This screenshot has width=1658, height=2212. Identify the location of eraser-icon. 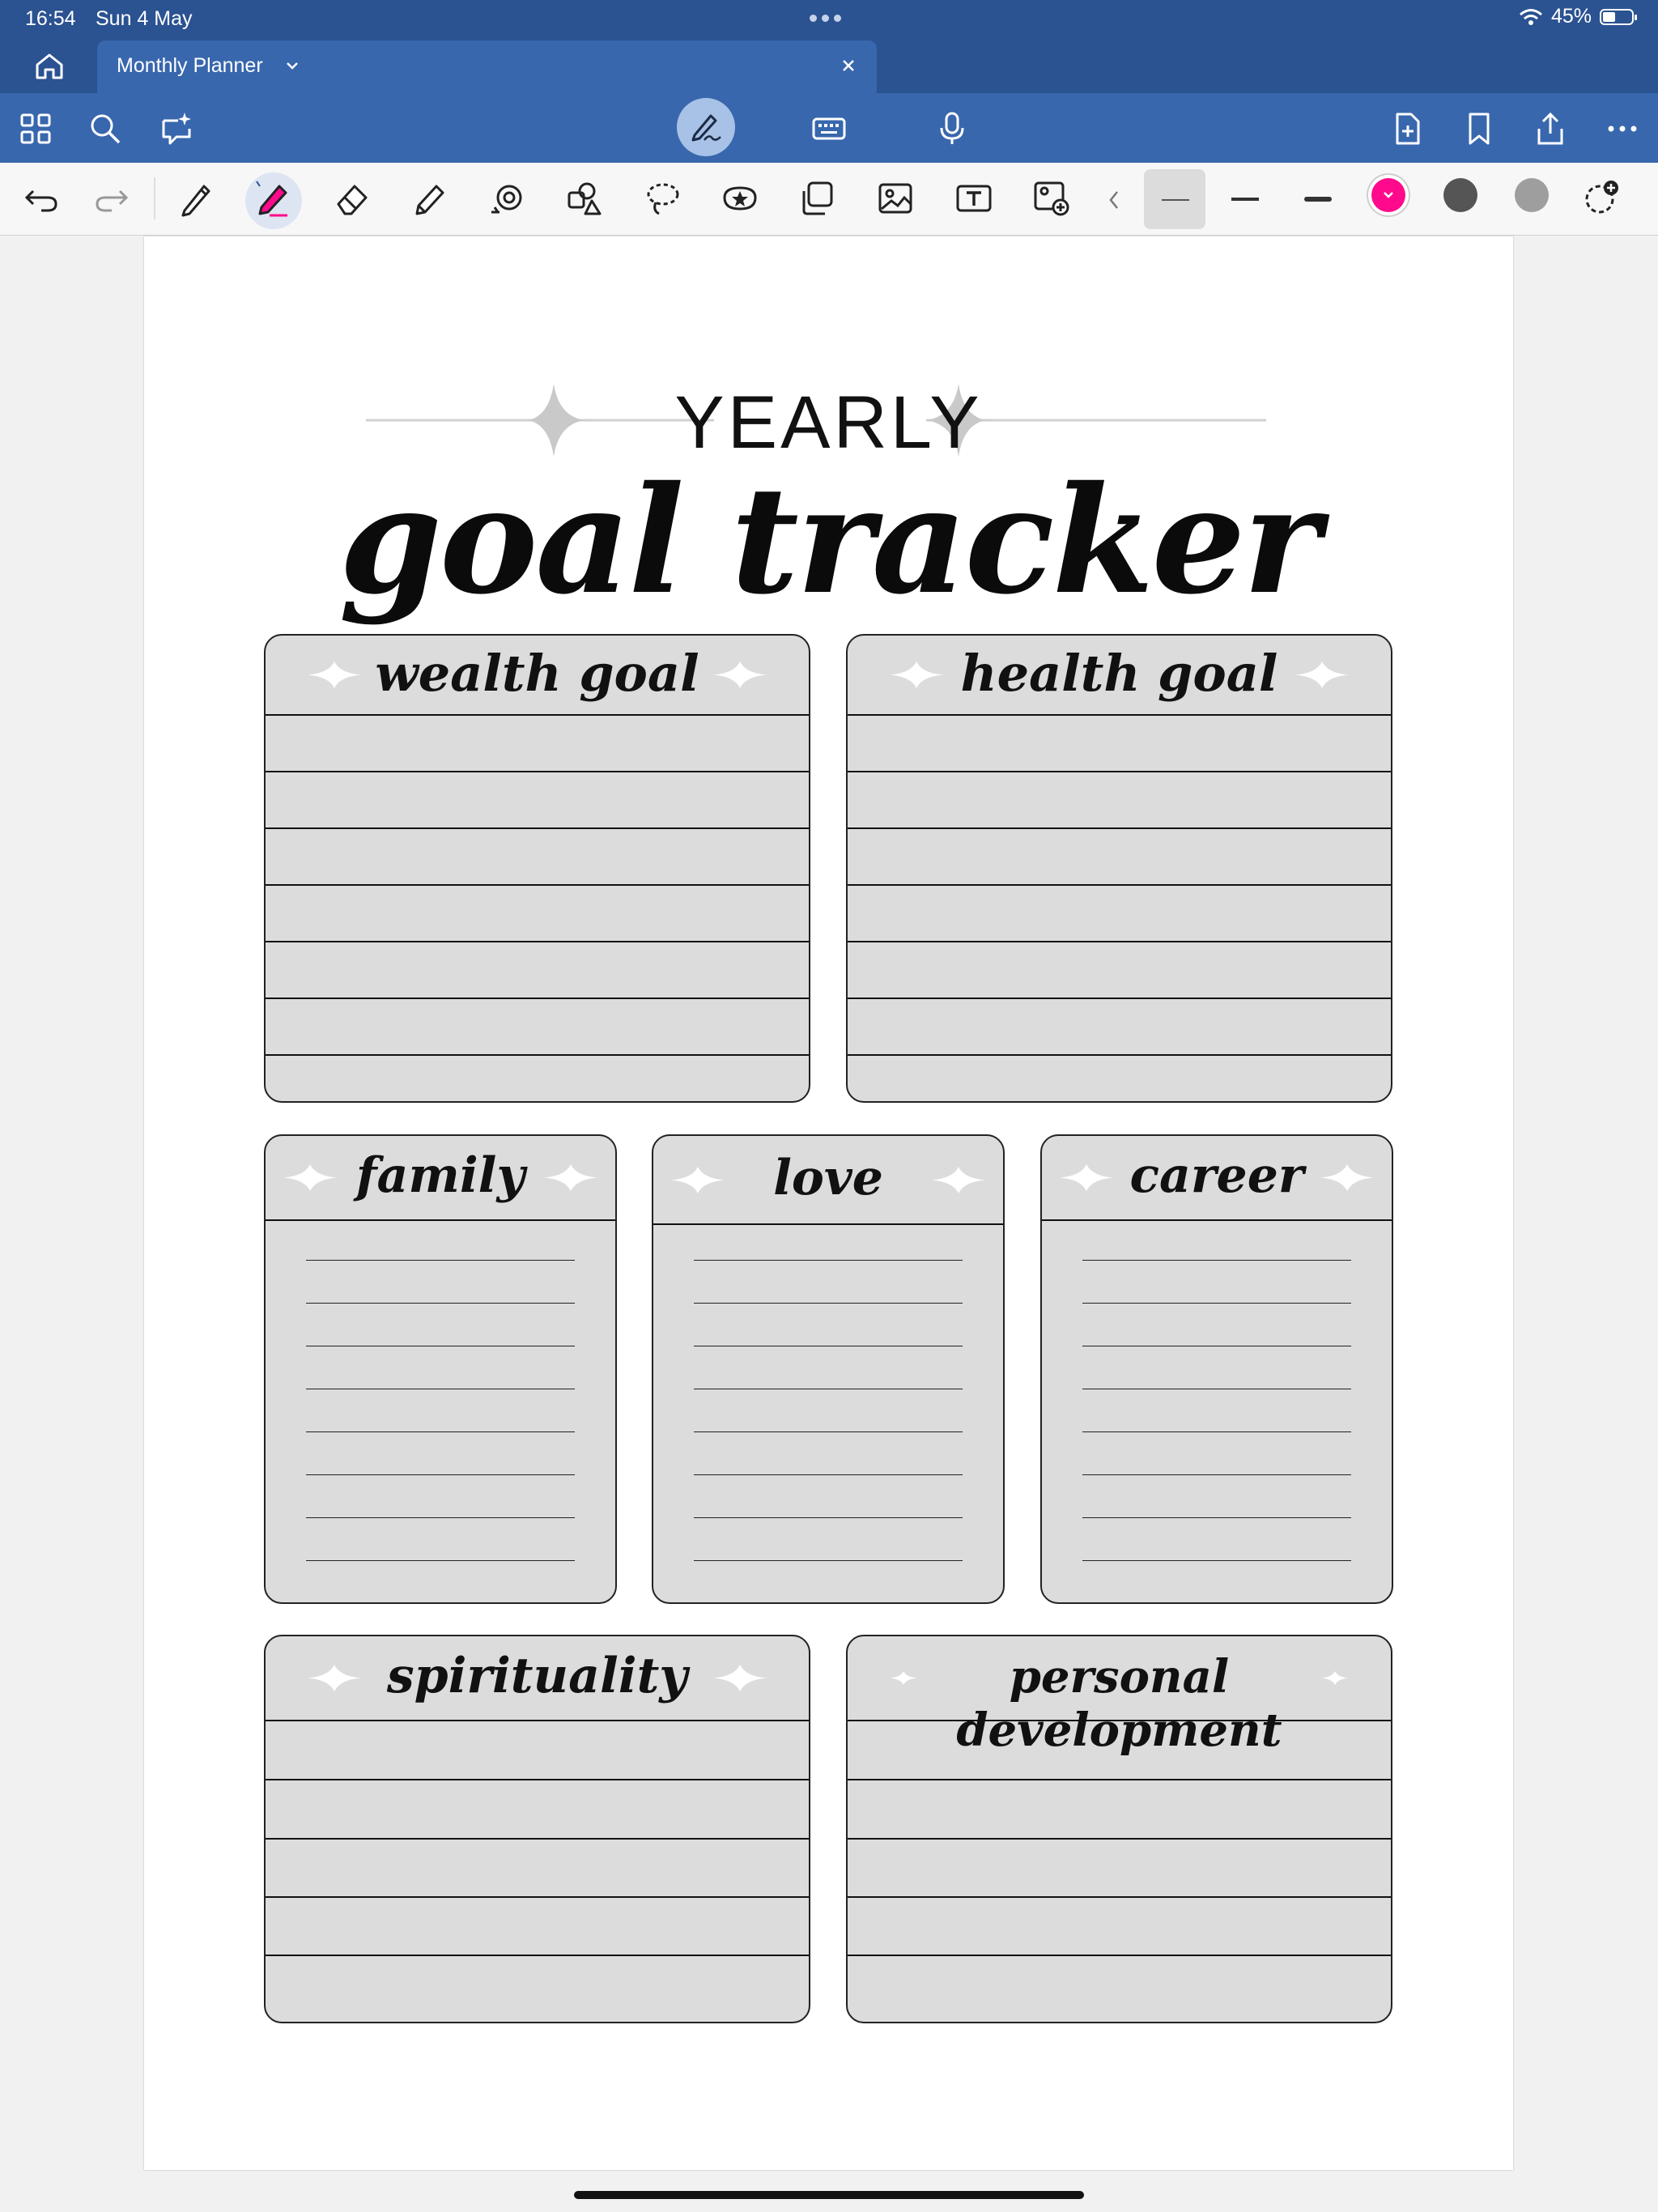
(352, 199).